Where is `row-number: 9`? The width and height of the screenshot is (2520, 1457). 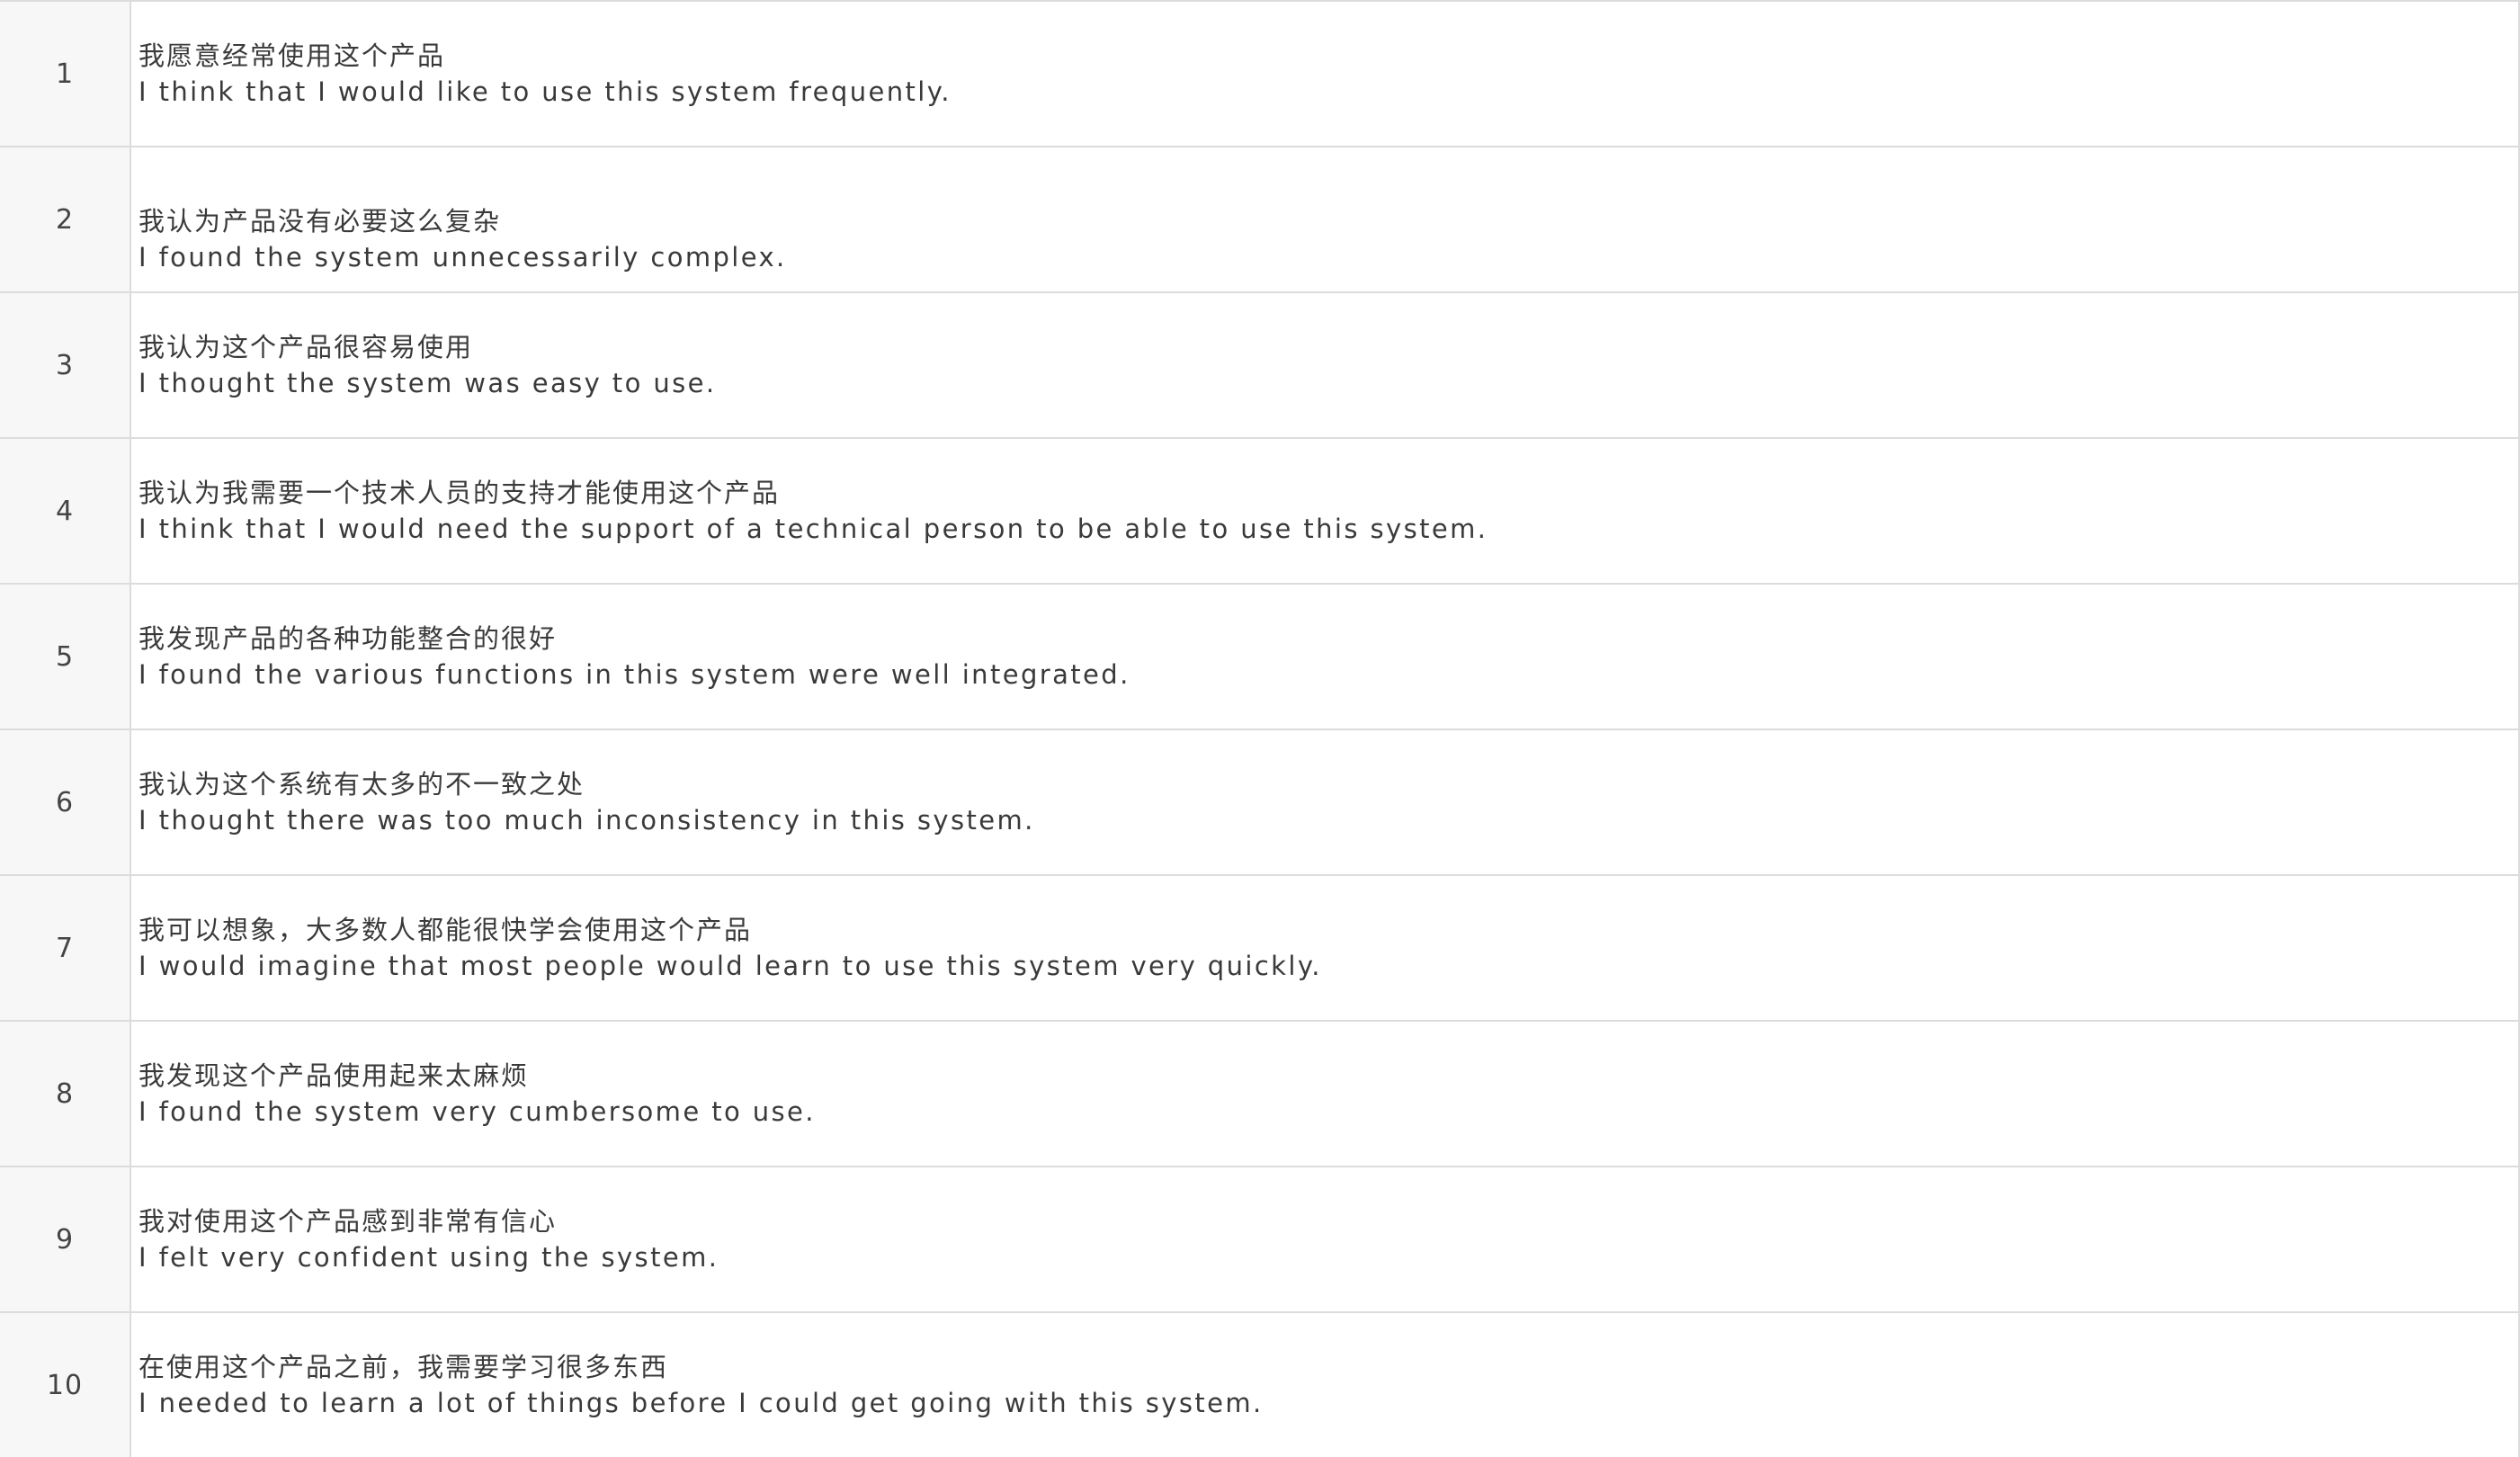 row-number: 9 is located at coordinates (65, 1239).